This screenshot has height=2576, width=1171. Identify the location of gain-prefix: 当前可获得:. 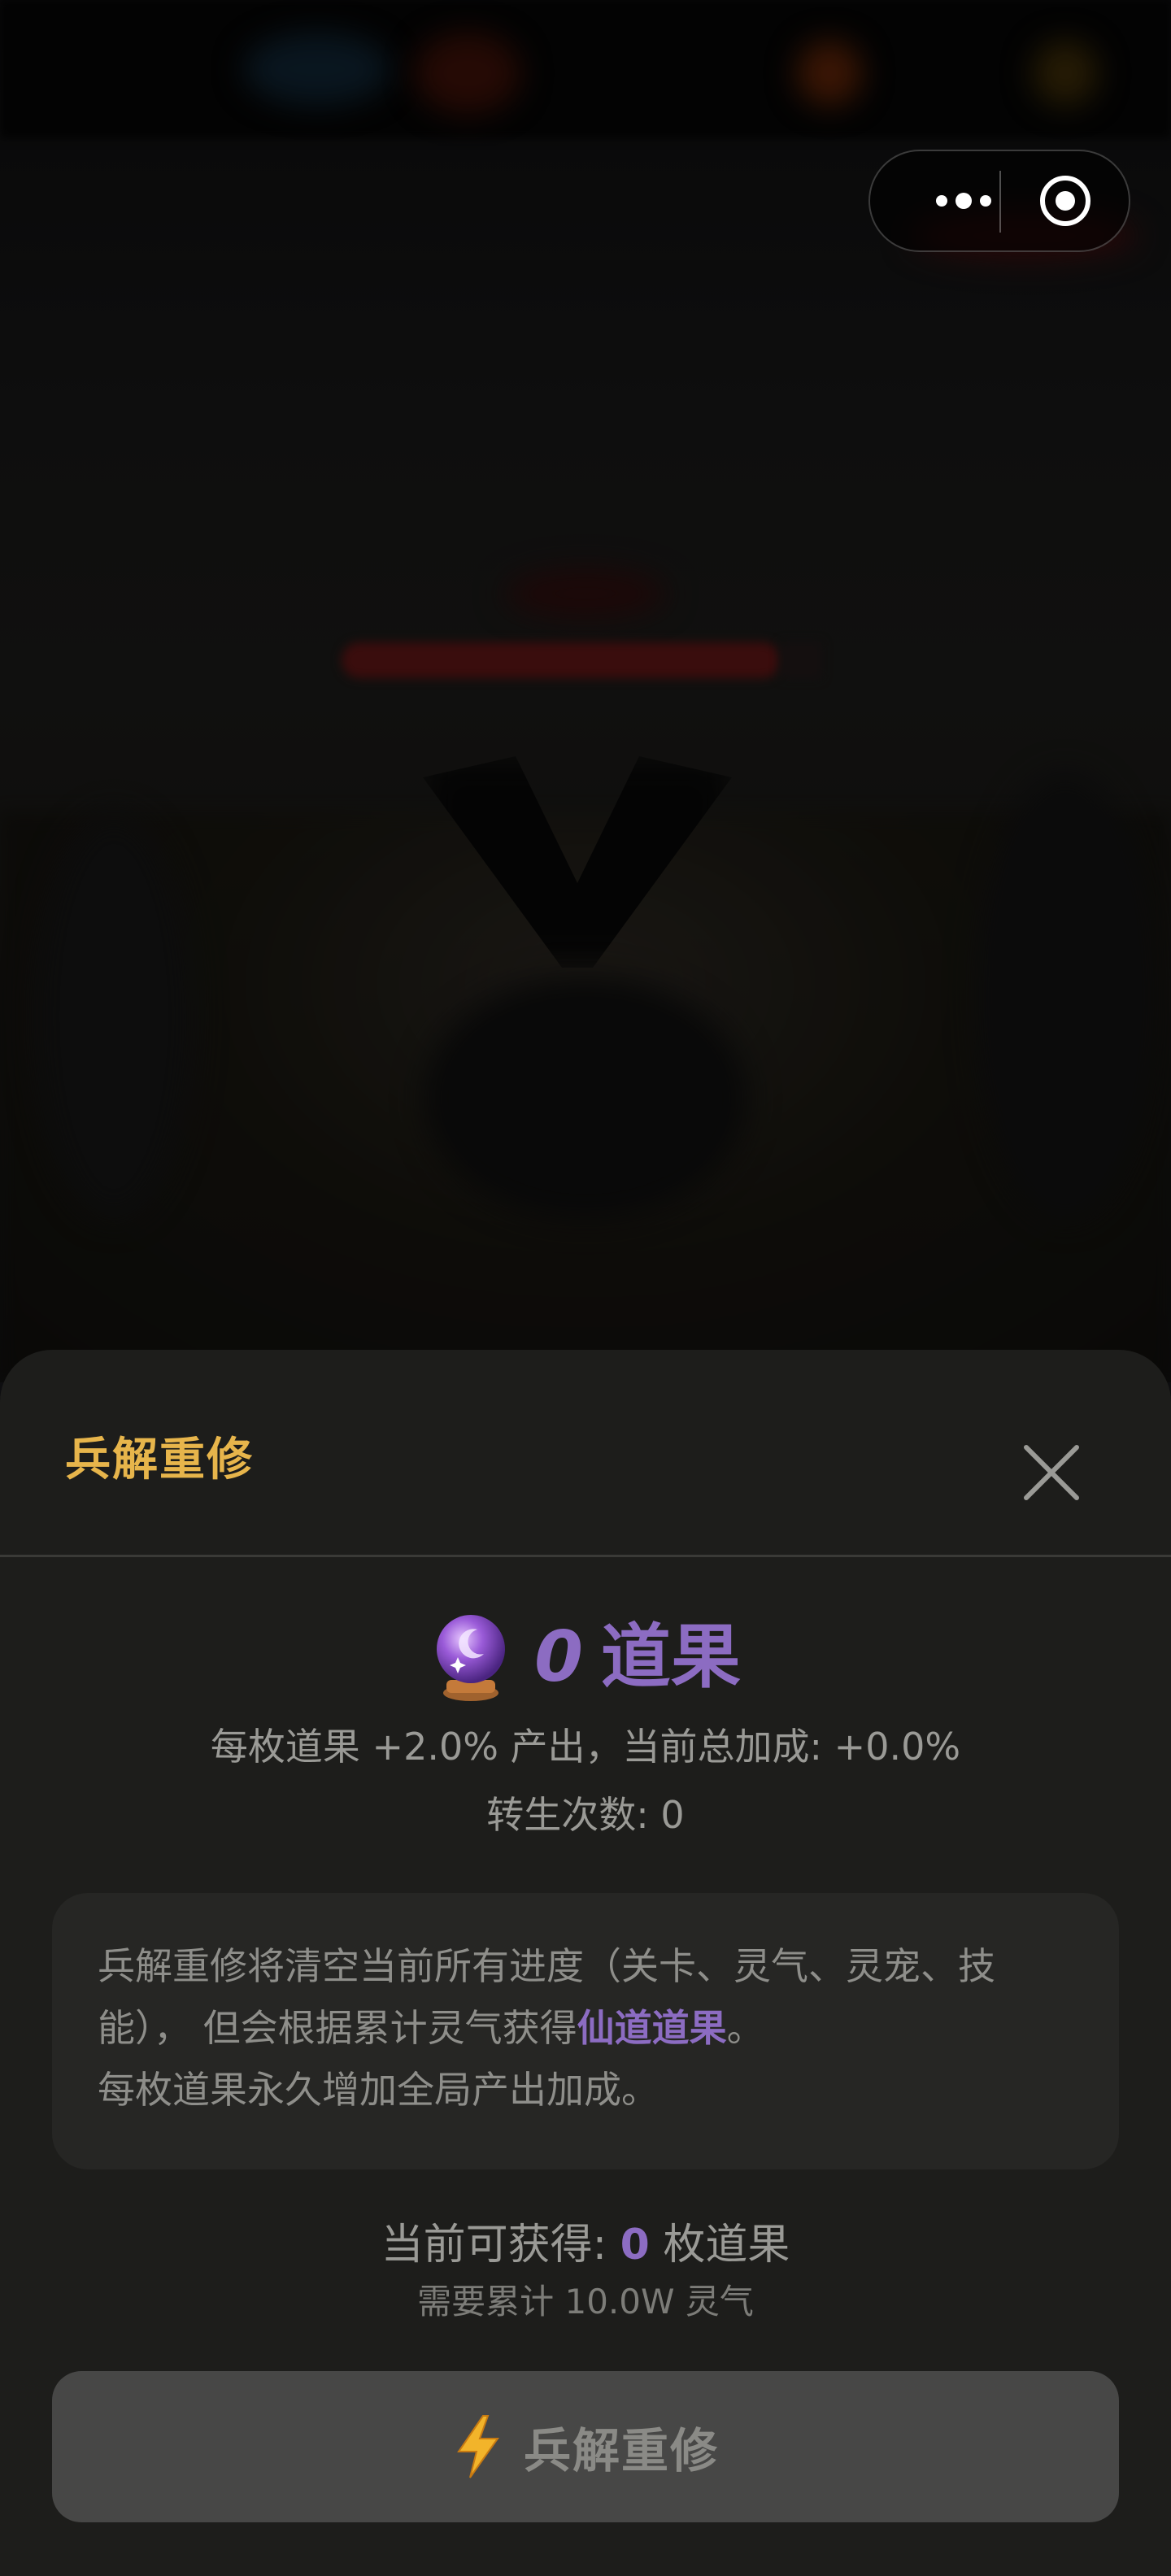
(501, 2245).